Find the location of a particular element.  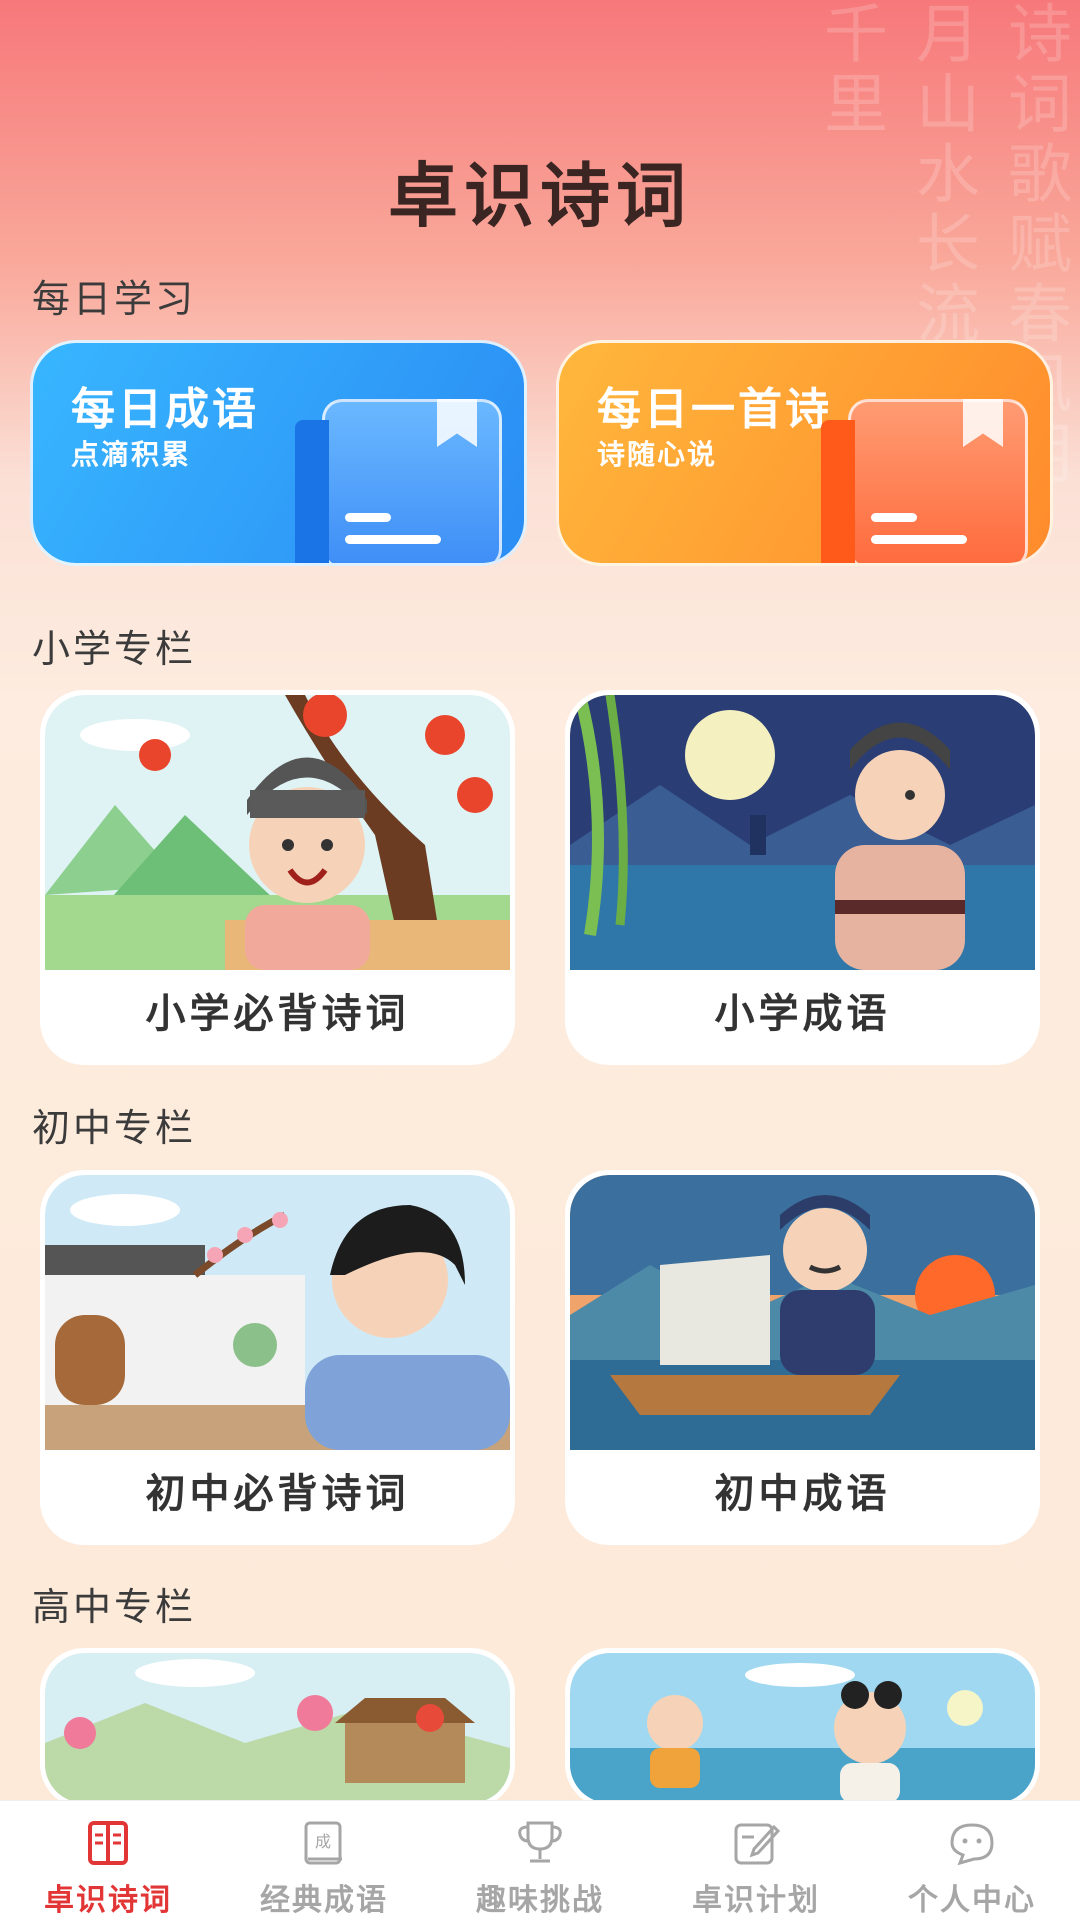

idiom-icon: 成 is located at coordinates (323, 1843).